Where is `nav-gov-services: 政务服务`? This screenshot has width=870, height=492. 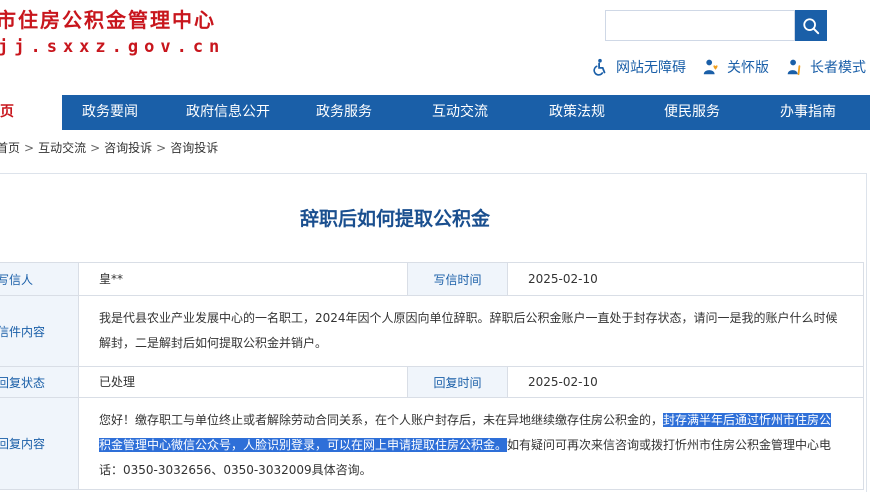
nav-gov-services: 政务服务 is located at coordinates (344, 112).